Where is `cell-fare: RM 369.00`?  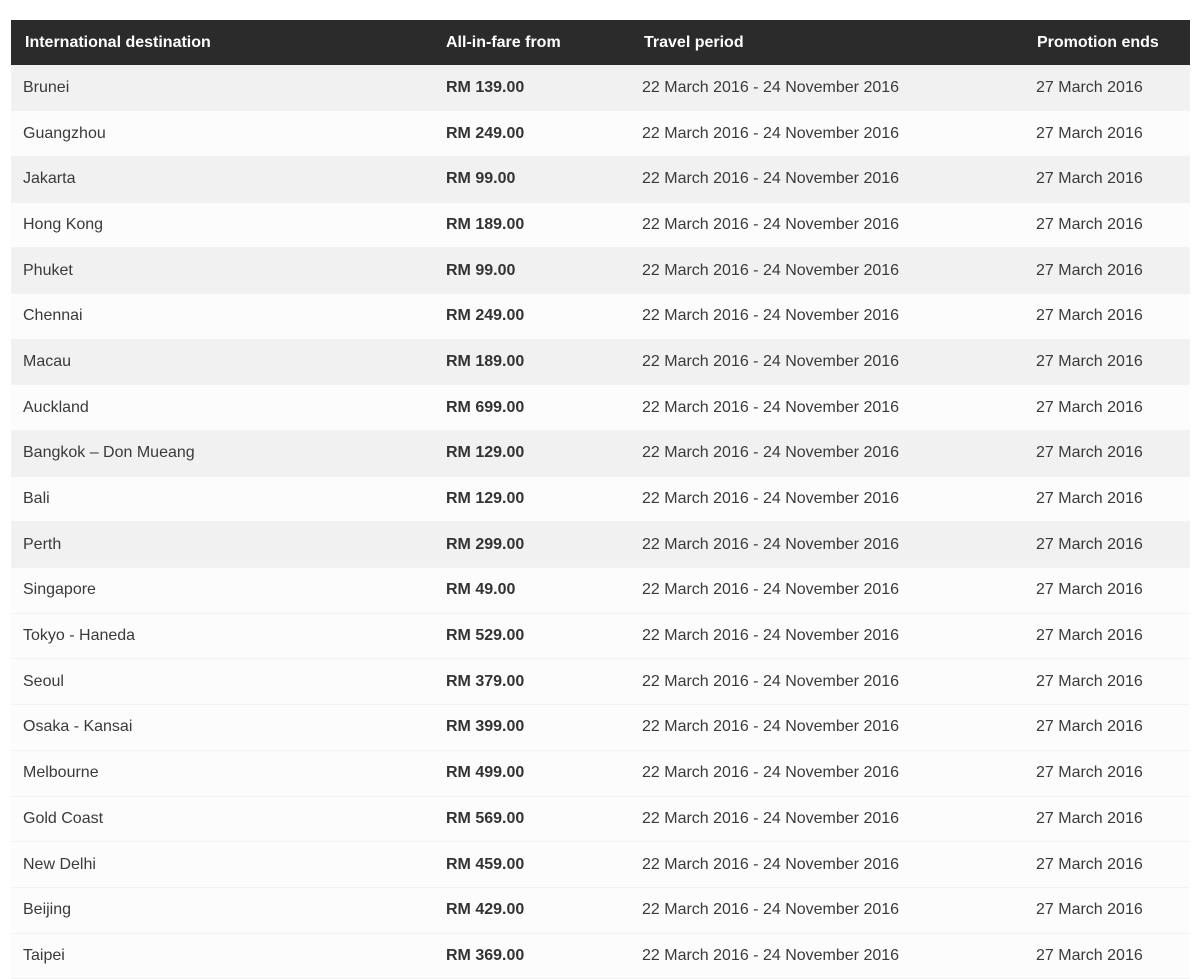
cell-fare: RM 369.00 is located at coordinates (531, 956).